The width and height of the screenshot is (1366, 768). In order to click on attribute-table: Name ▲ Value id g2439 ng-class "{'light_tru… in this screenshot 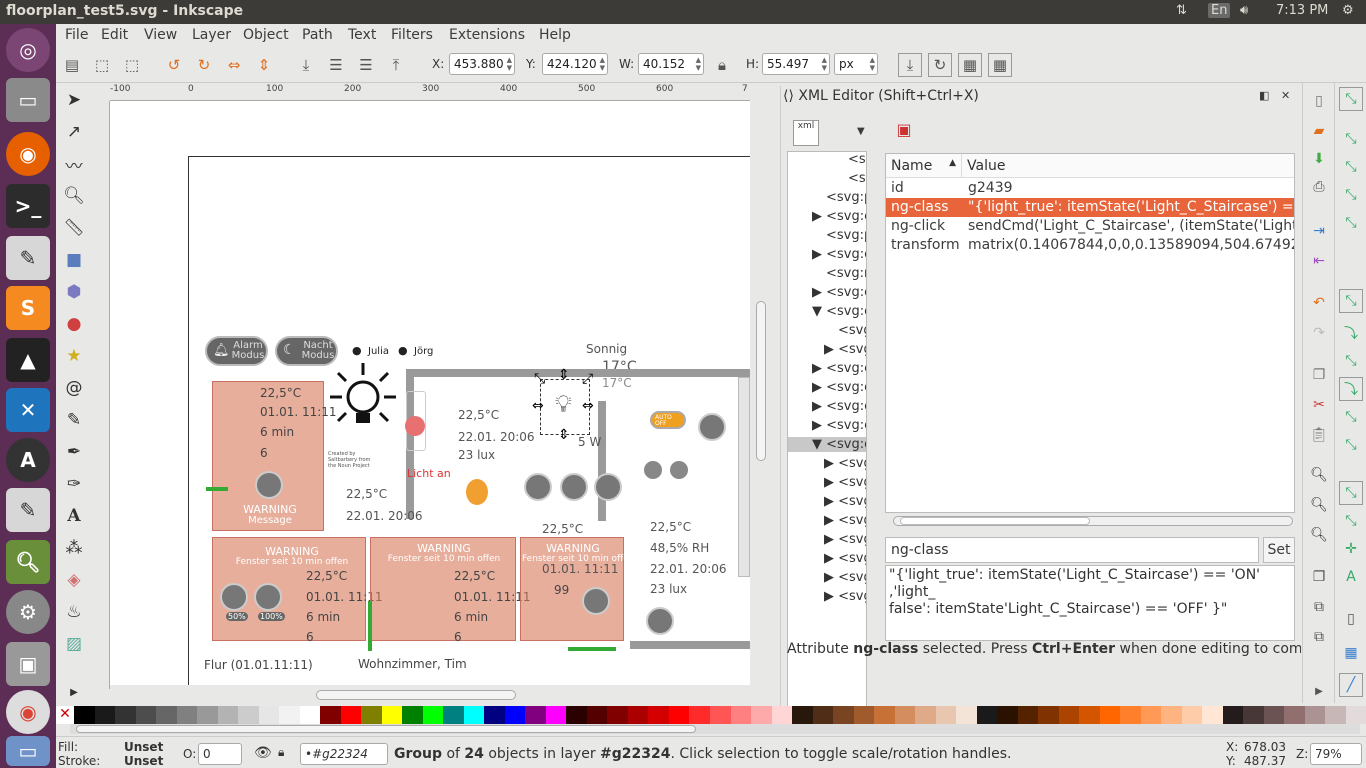, I will do `click(1090, 333)`.